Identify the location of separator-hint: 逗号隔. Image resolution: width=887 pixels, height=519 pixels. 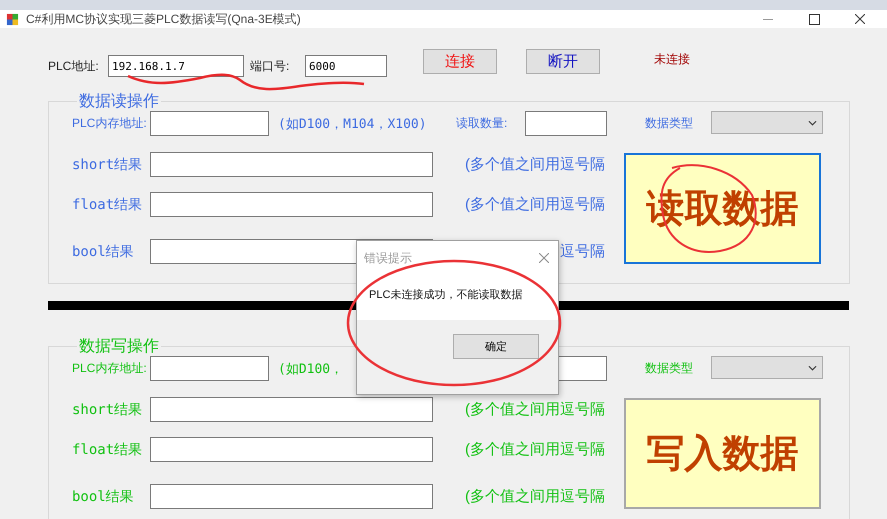
(582, 251).